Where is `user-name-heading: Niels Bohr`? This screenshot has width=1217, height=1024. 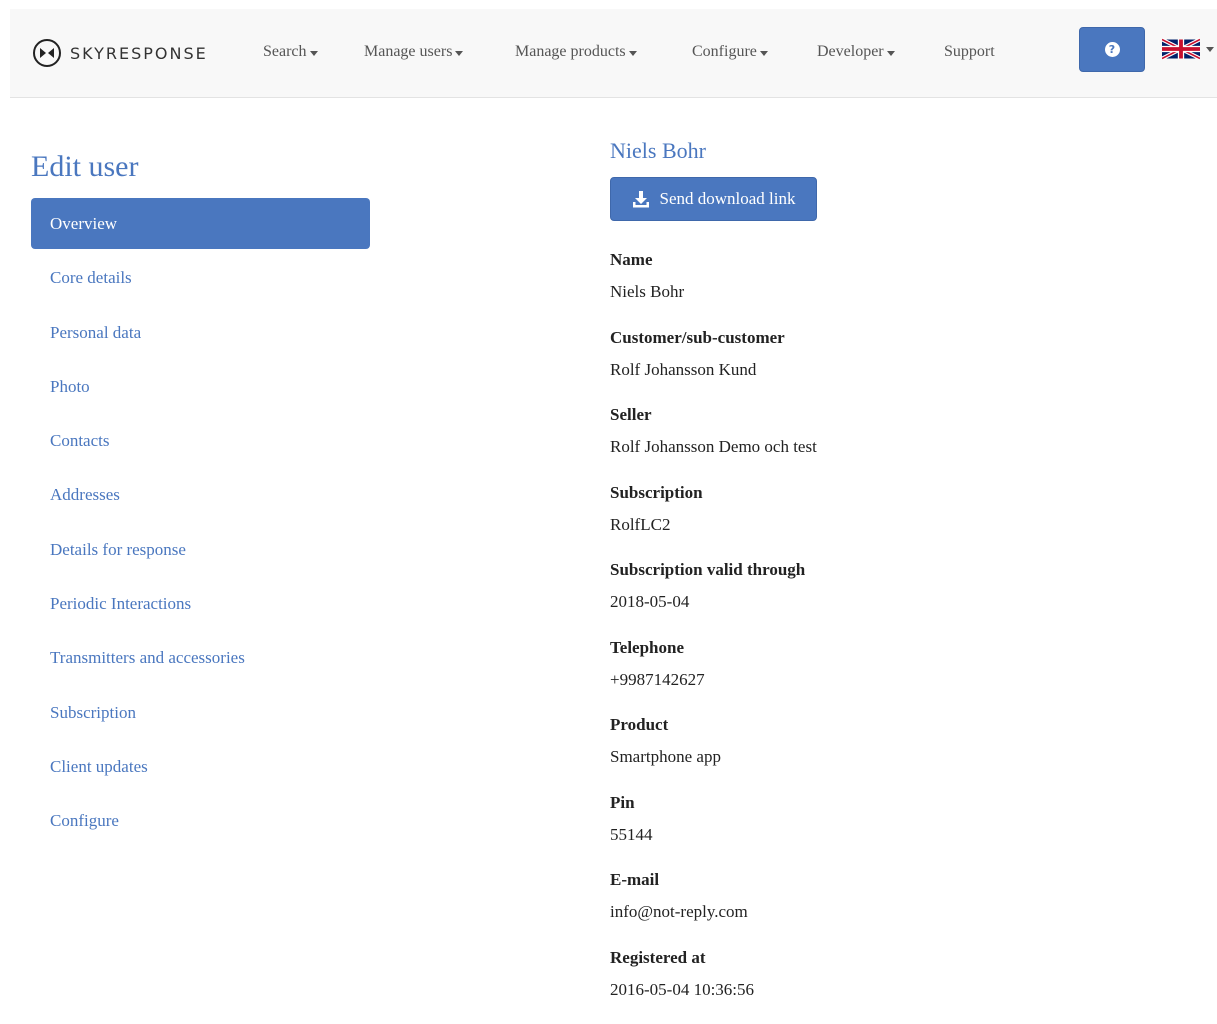
user-name-heading: Niels Bohr is located at coordinates (658, 151).